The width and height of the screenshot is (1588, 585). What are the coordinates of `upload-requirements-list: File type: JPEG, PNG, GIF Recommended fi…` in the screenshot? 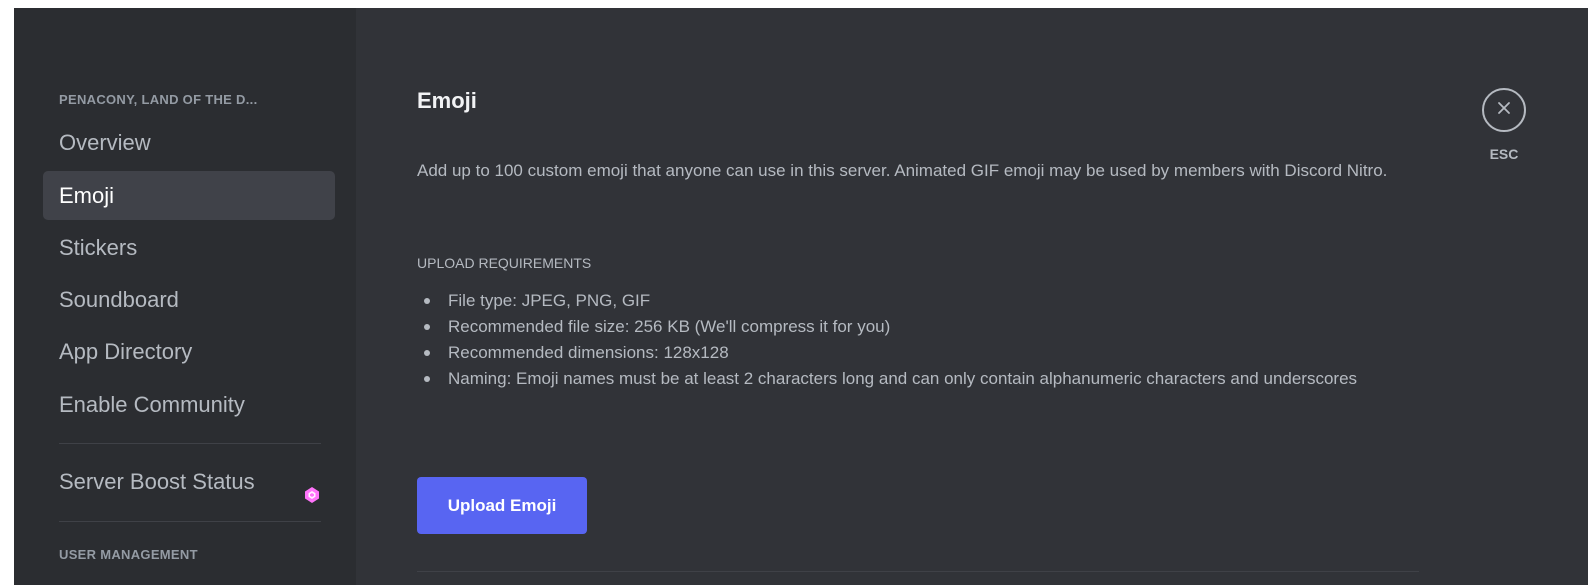 It's located at (919, 340).